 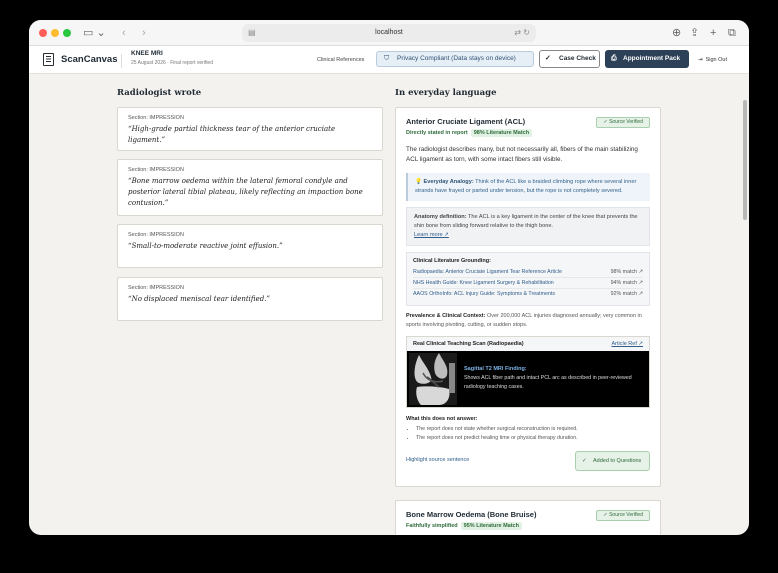 I want to click on source-match: 98% match ↗, so click(x=626, y=272).